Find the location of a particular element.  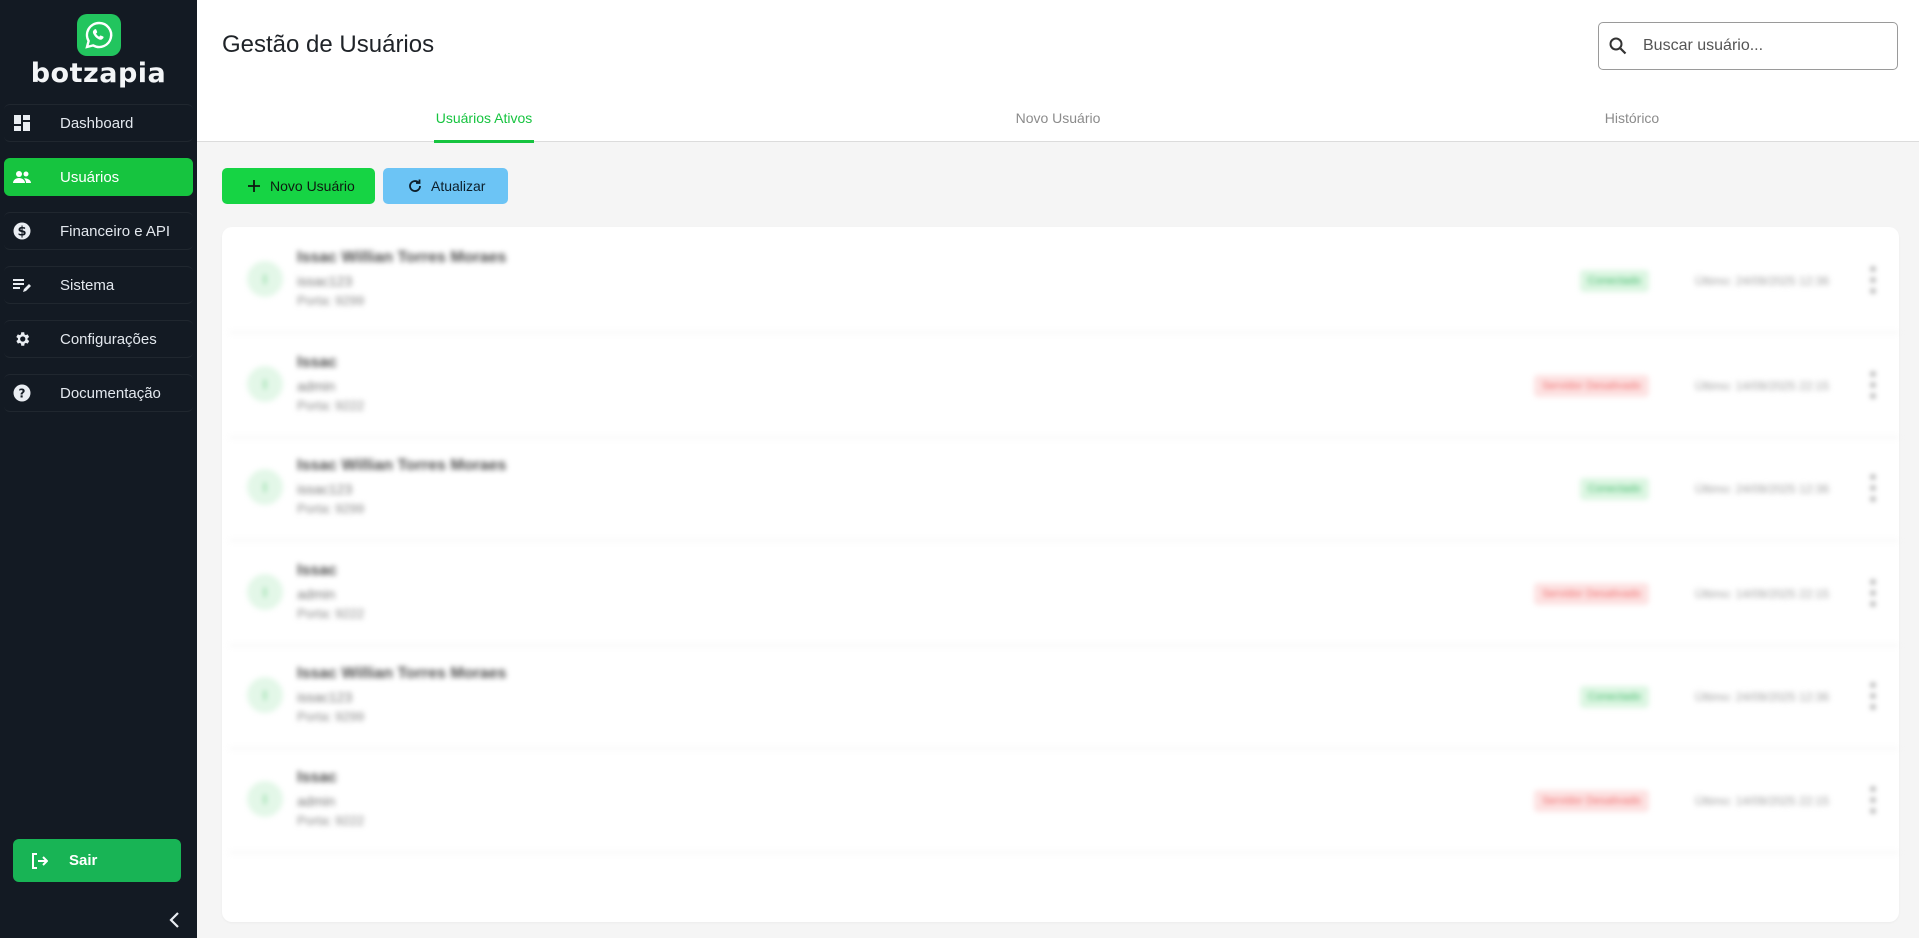

sidebar-item-documentacao: ? Documentação is located at coordinates (98, 393).